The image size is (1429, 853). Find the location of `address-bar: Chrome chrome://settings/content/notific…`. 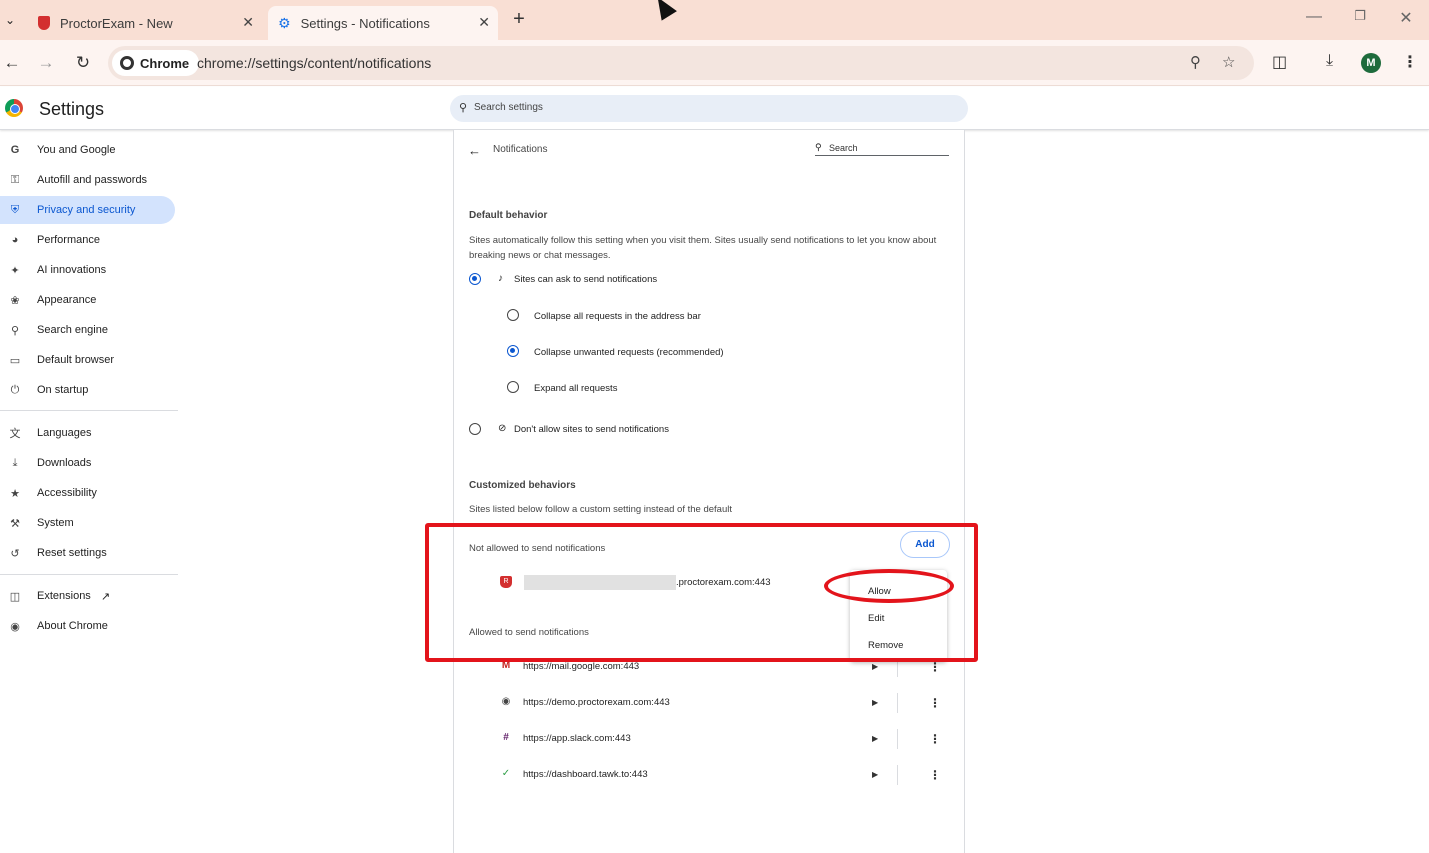

address-bar: Chrome chrome://settings/content/notific… is located at coordinates (681, 63).